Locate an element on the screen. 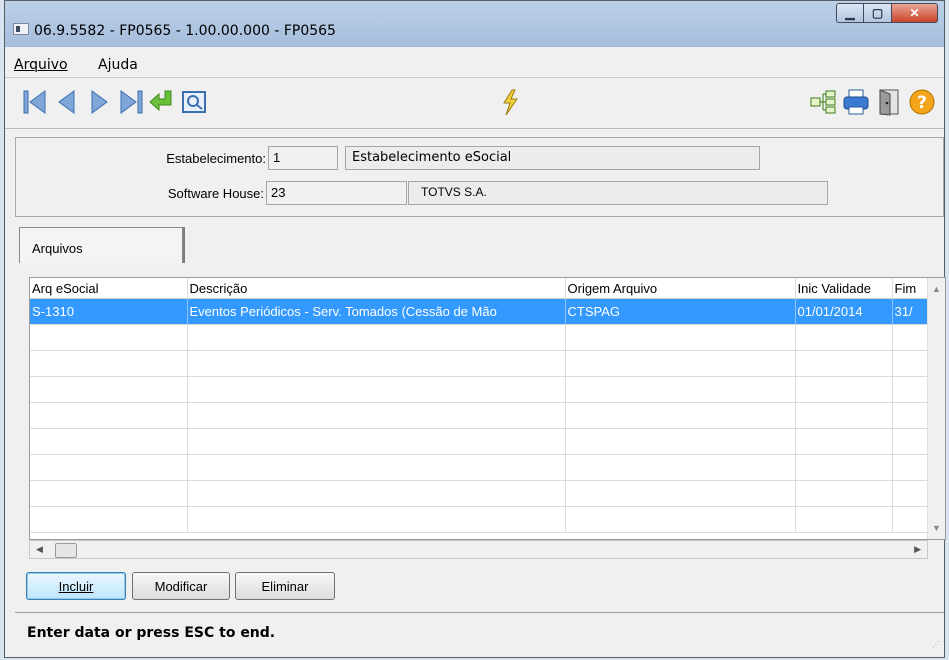 The height and width of the screenshot is (660, 949). column-header-arq-esocial: Arq eSocial is located at coordinates (109, 288).